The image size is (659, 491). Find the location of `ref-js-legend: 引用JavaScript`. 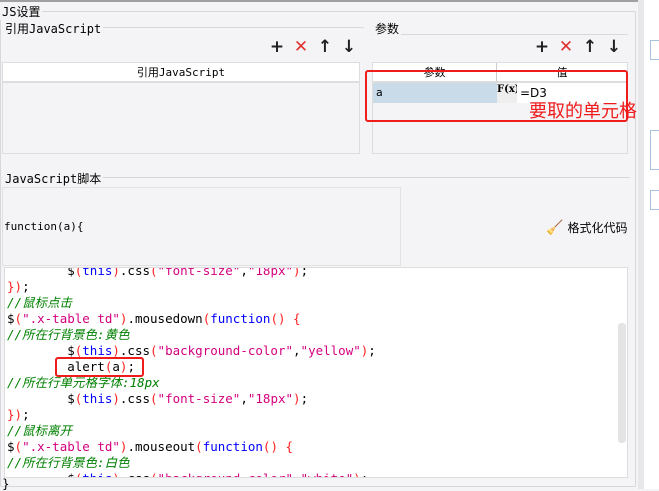

ref-js-legend: 引用JavaScript is located at coordinates (53, 28).